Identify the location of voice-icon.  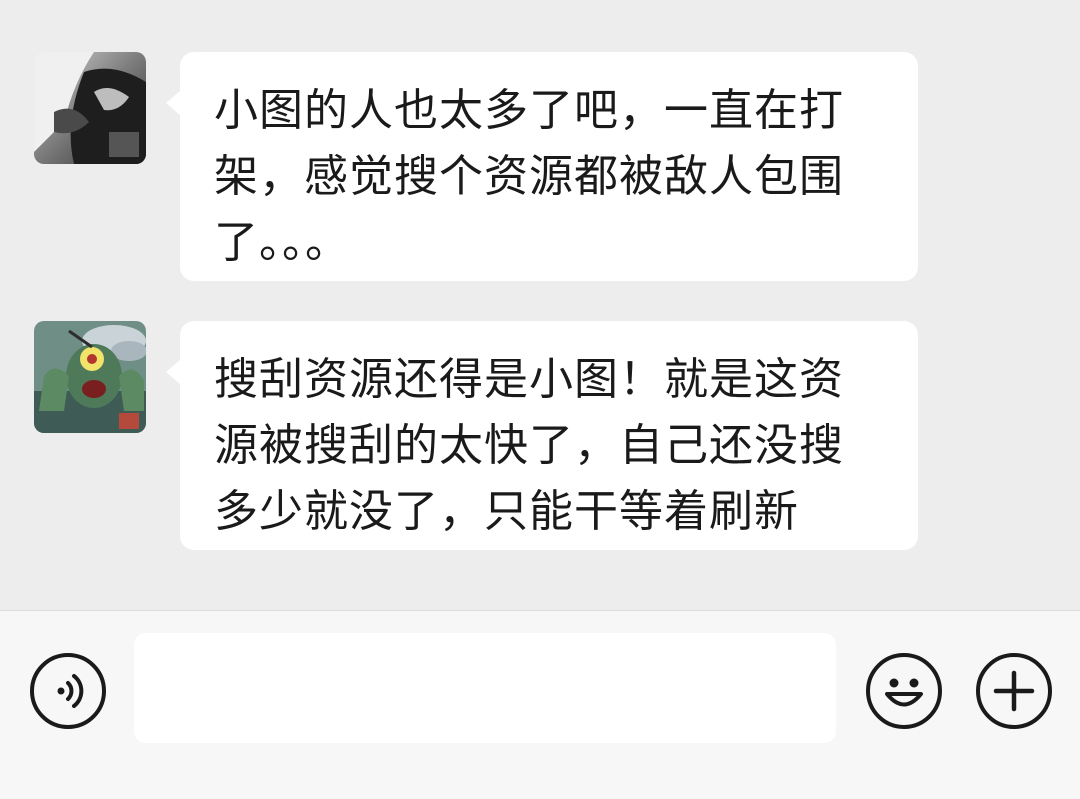
(70, 691).